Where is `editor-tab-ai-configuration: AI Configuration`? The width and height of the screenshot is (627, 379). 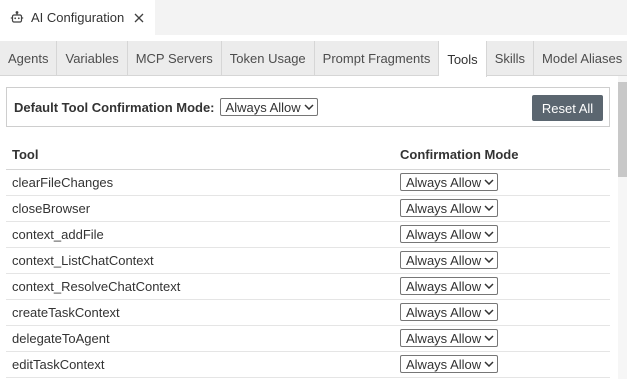 editor-tab-ai-configuration: AI Configuration is located at coordinates (77, 17).